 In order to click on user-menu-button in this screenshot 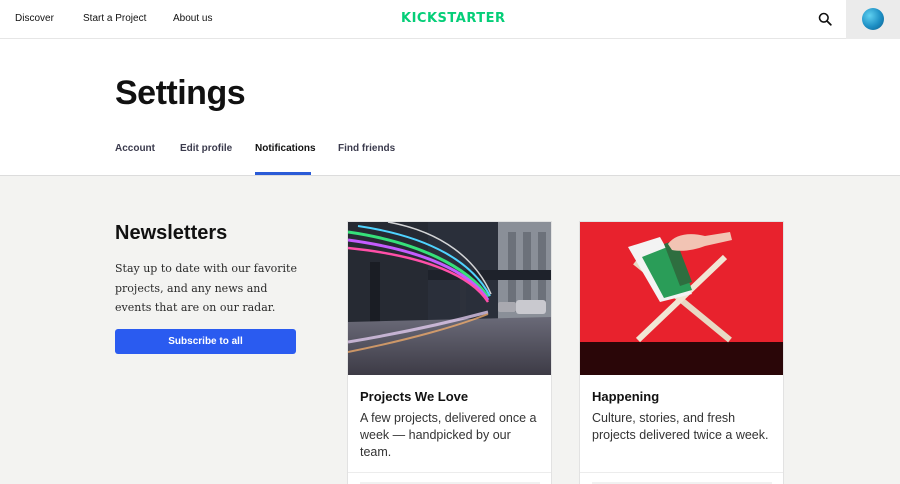, I will do `click(873, 19)`.